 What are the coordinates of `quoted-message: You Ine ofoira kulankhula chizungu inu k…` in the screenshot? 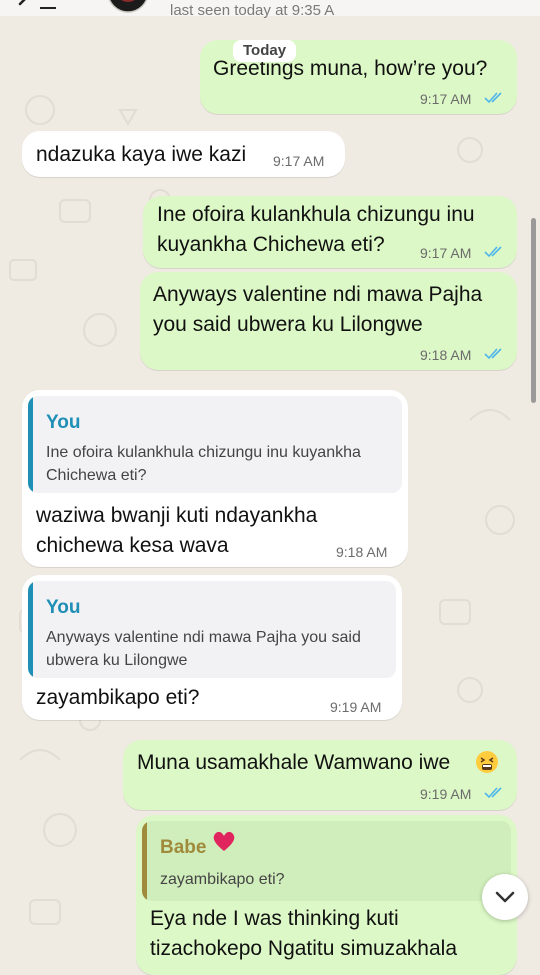 It's located at (215, 444).